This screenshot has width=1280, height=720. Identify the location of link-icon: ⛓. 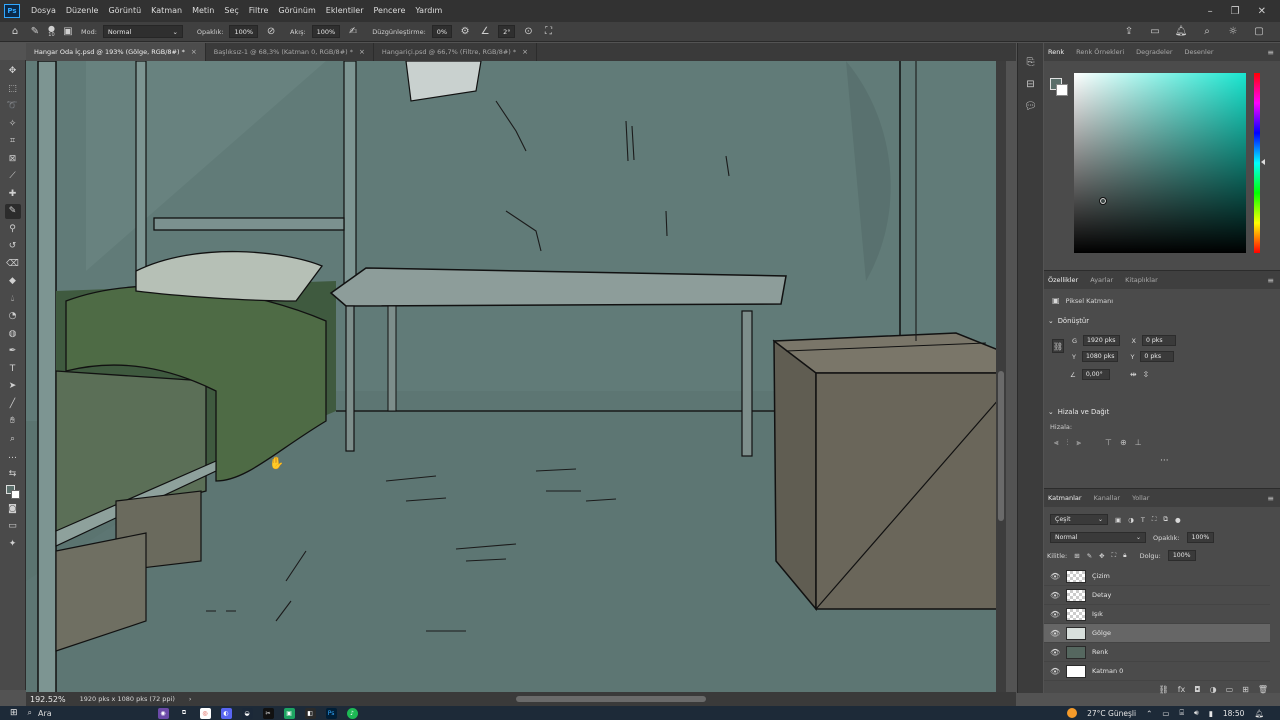
(1058, 346).